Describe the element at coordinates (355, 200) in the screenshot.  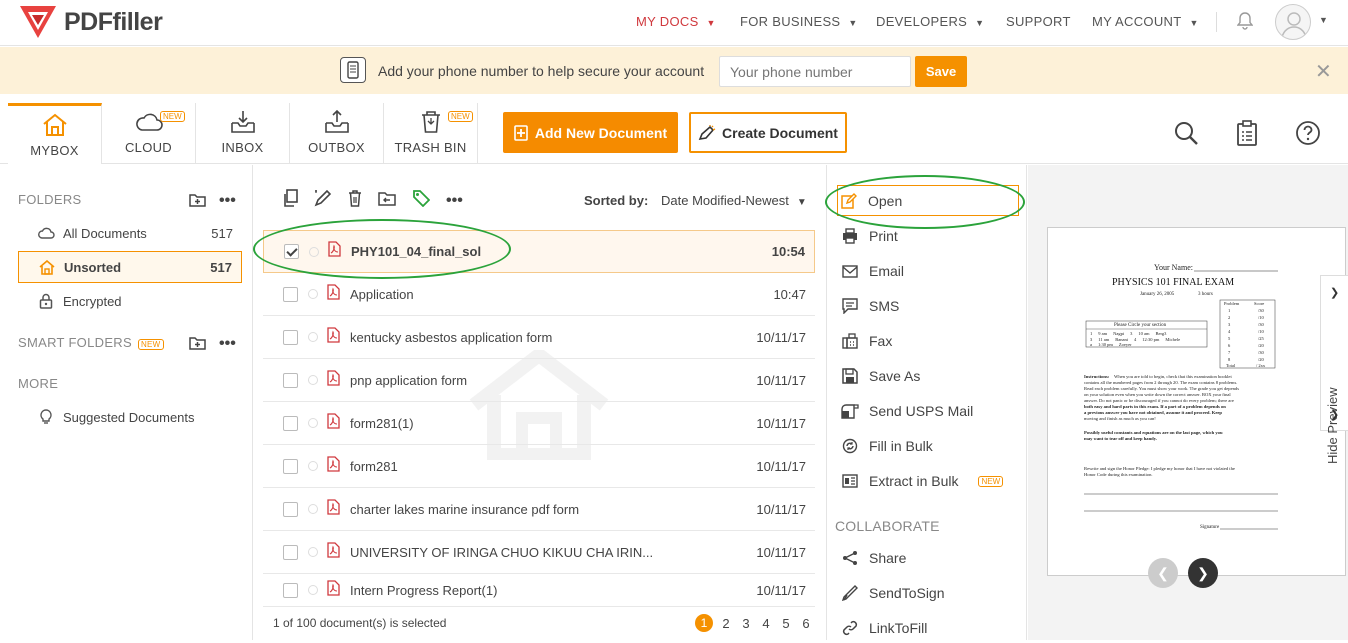
I see `delete-icon` at that location.